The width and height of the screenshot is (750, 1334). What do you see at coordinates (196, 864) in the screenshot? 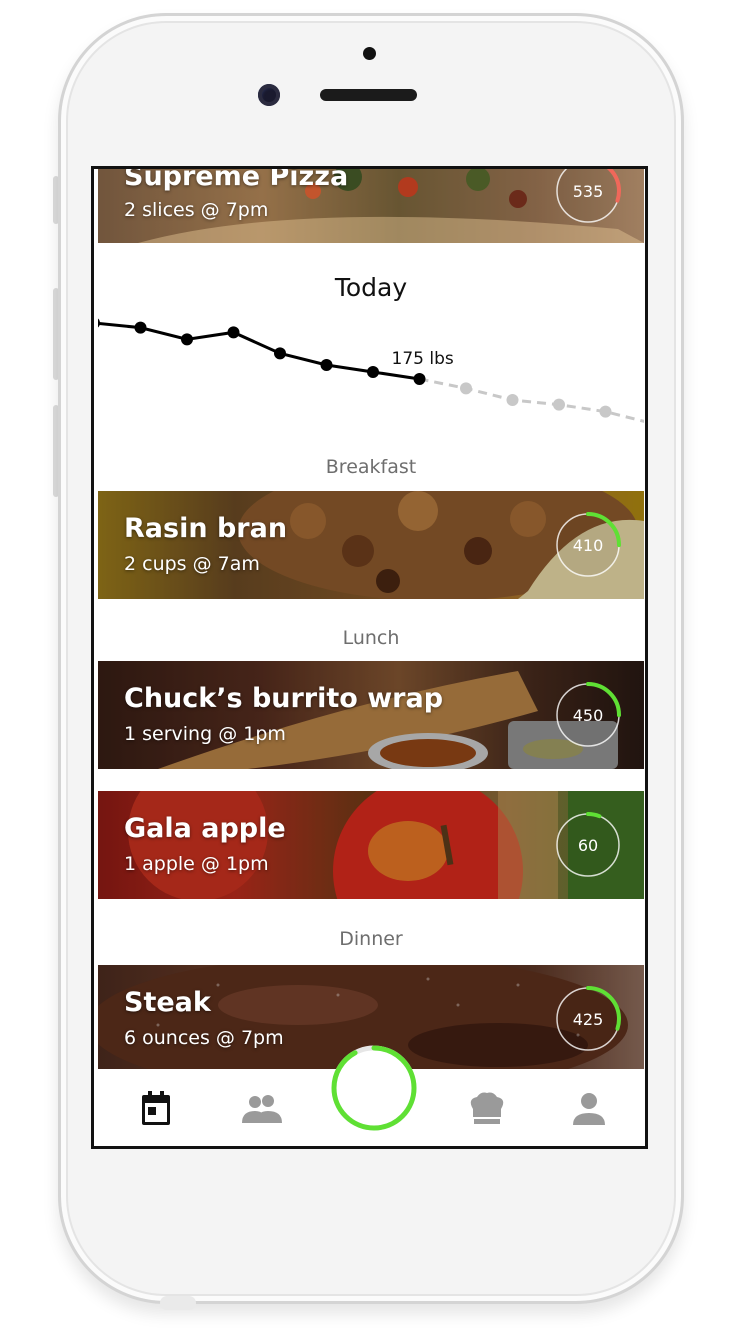
I see `meal-subtitle: 1 apple @ 1pm` at bounding box center [196, 864].